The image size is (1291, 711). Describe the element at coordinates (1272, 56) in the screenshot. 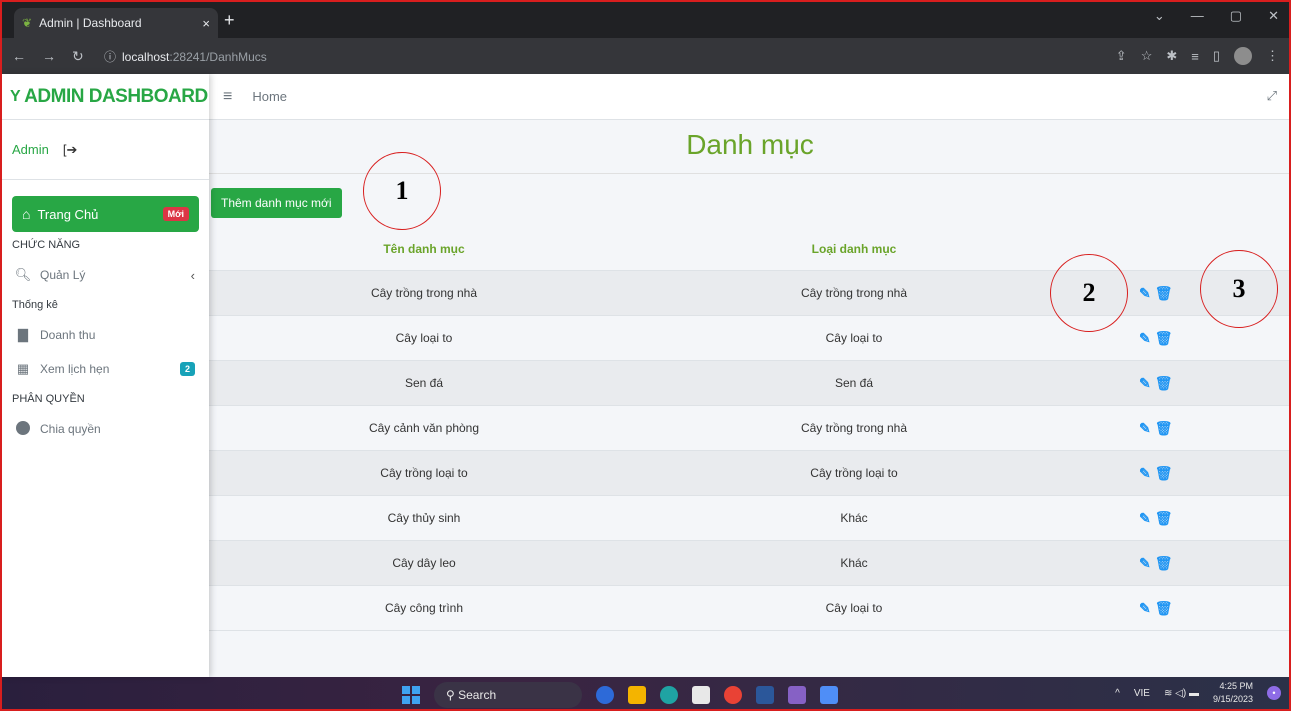

I see `browser-menu-icon: ⋮` at that location.